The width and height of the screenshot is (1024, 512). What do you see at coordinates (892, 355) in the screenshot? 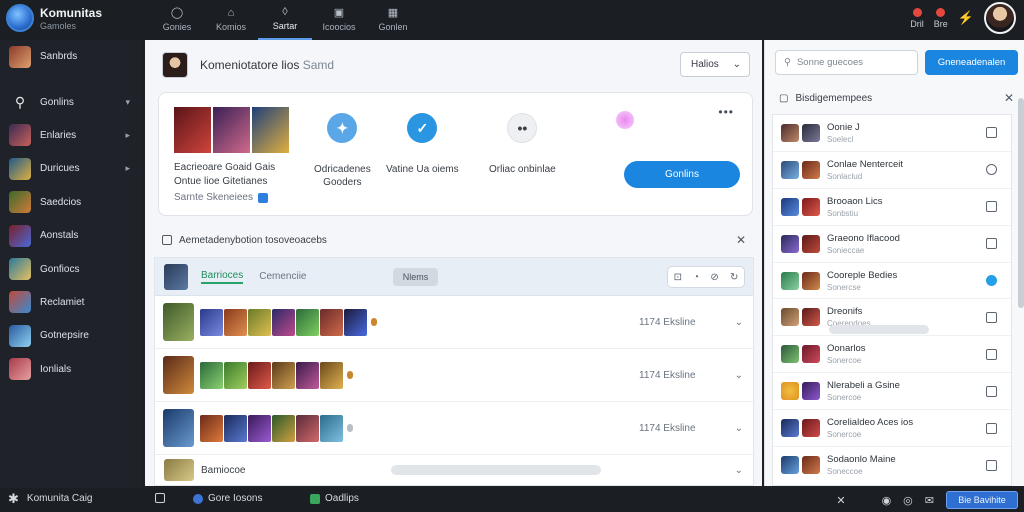
I see `list-item: Oonarlos Sonercoe` at bounding box center [892, 355].